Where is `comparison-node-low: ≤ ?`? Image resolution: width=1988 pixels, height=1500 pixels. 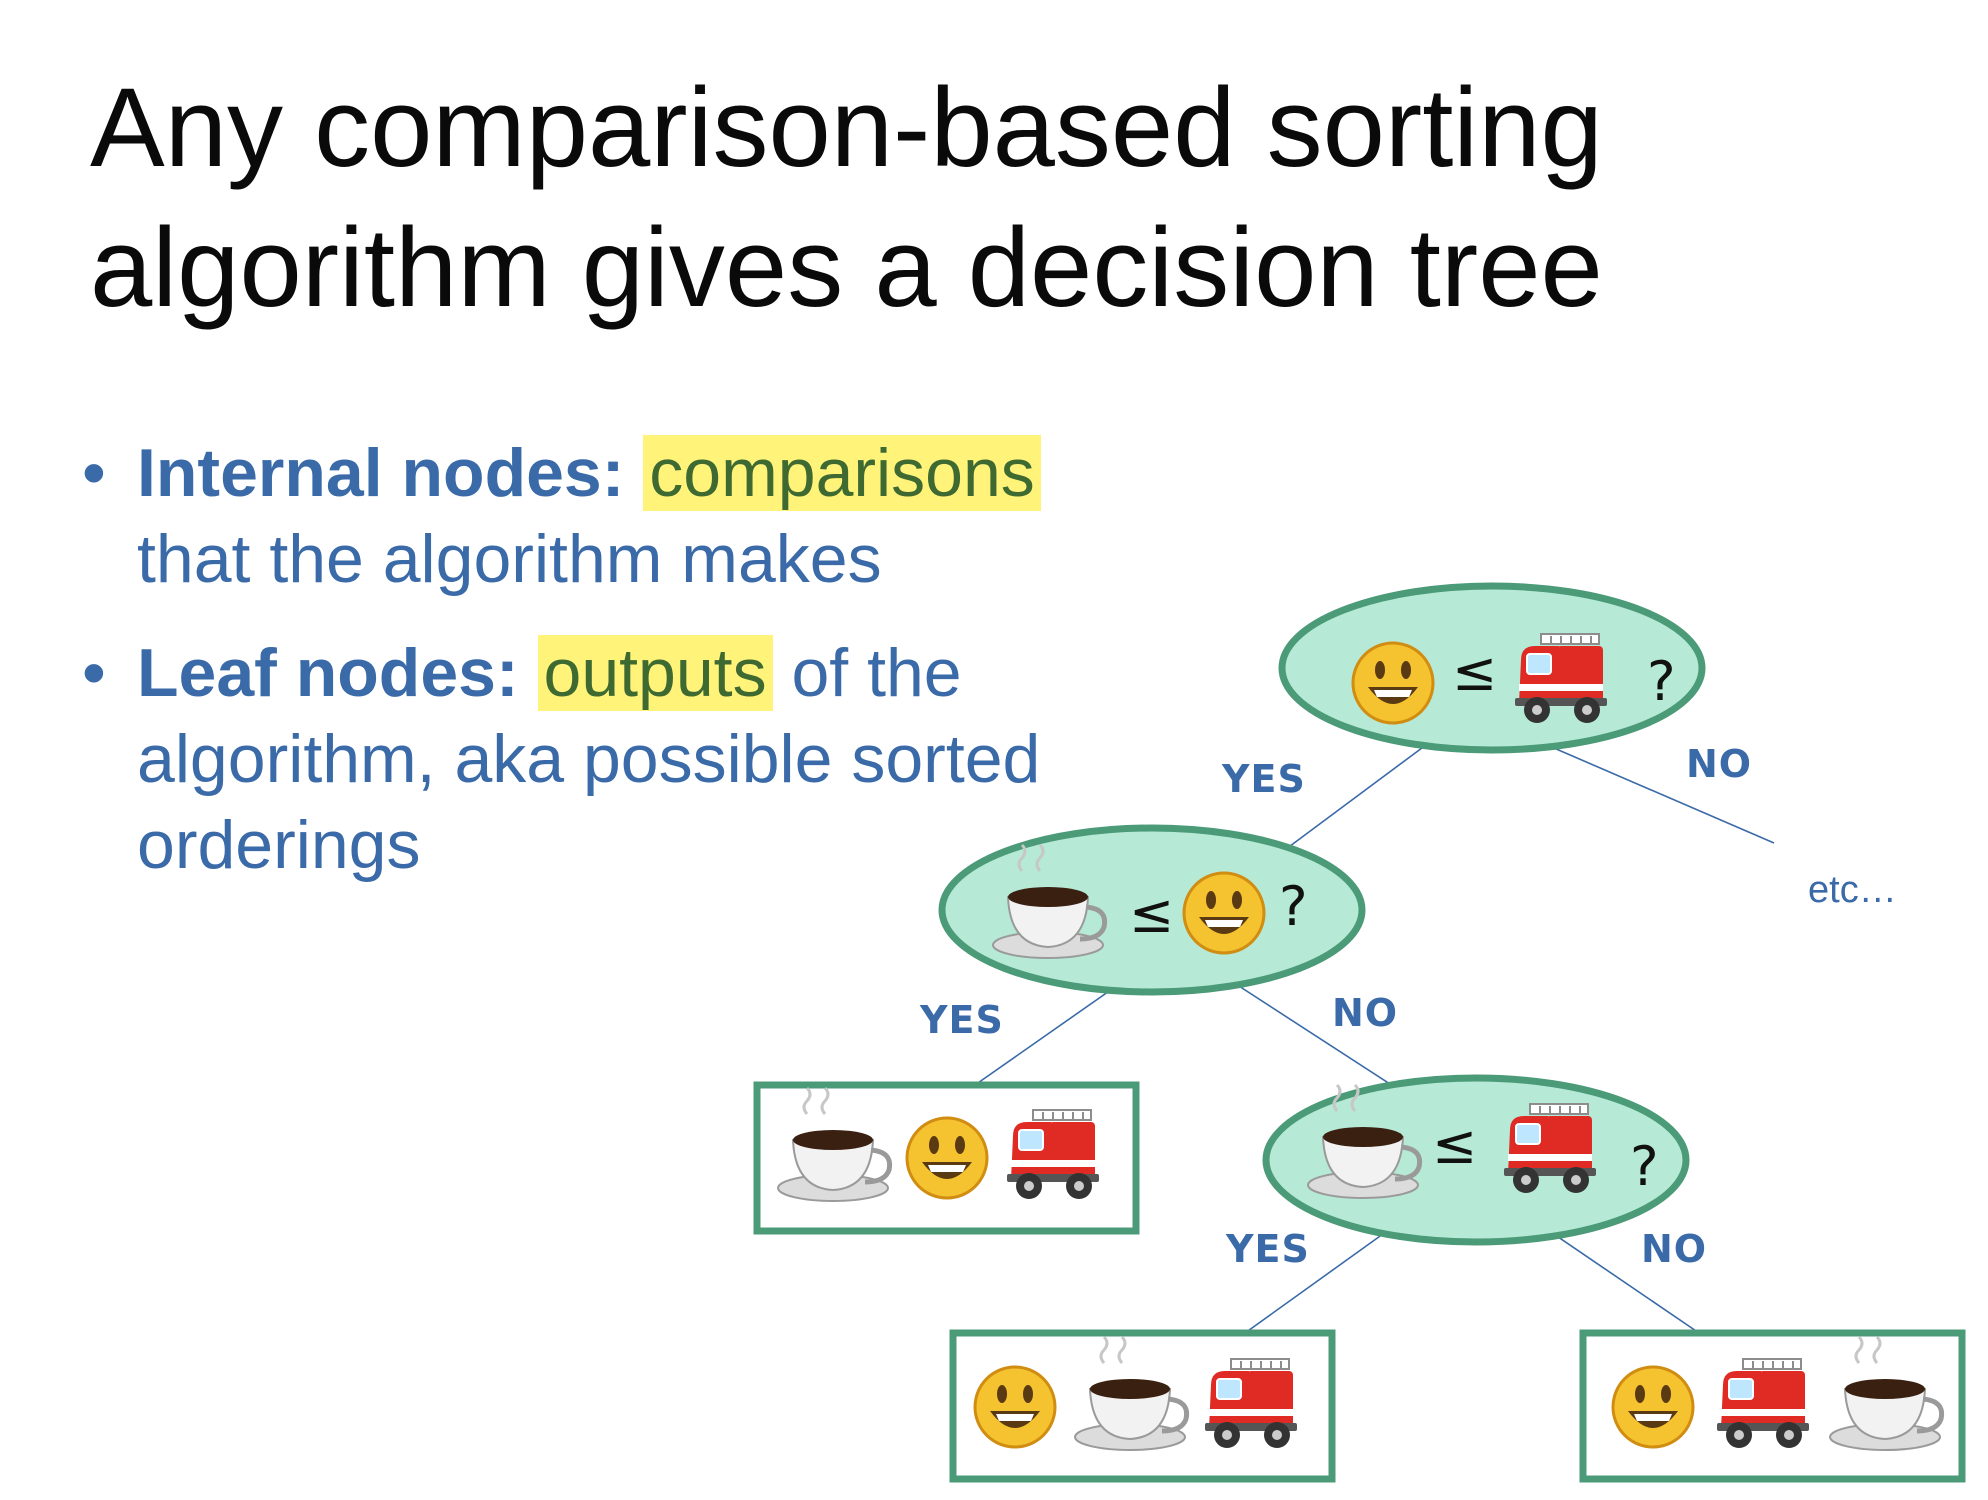
comparison-node-low: ≤ ? is located at coordinates (1476, 1160).